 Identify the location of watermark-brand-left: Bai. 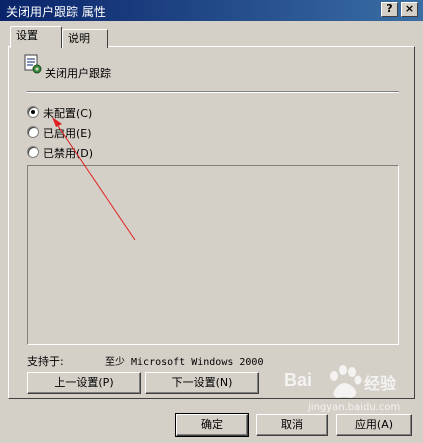
(298, 380).